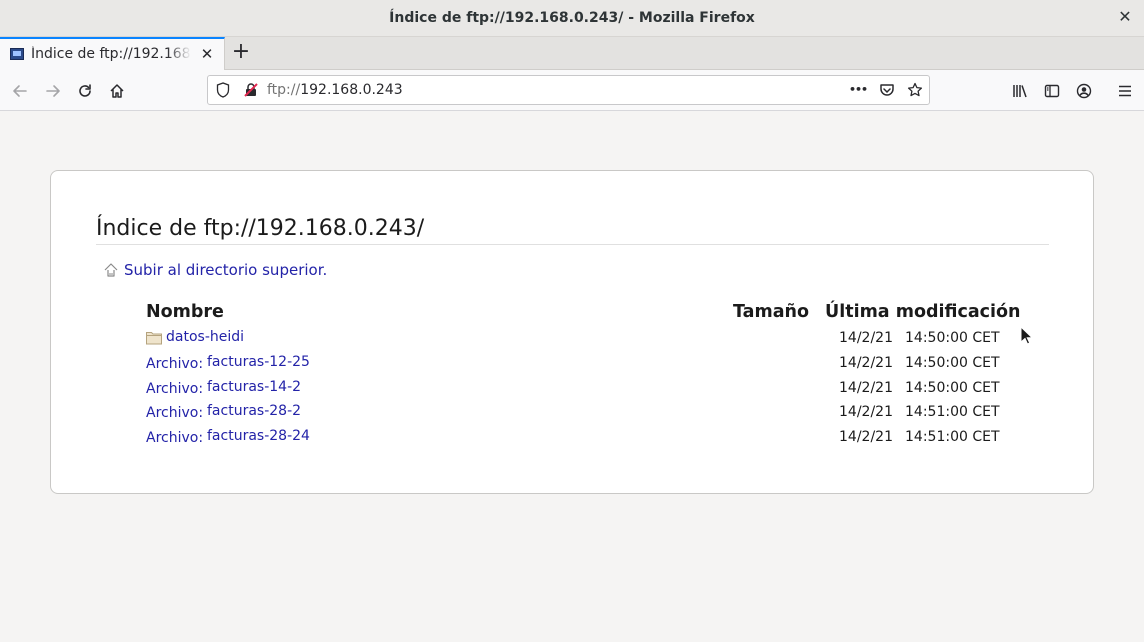 Image resolution: width=1144 pixels, height=642 pixels. Describe the element at coordinates (258, 436) in the screenshot. I see `file-link: facturas-28-24` at that location.